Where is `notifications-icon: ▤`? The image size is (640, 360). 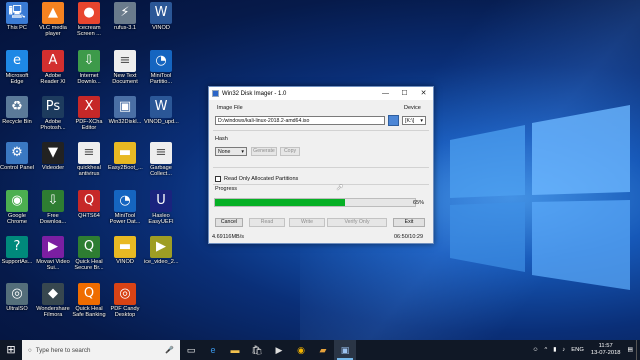
notifications-icon: ▤ is located at coordinates (630, 350).